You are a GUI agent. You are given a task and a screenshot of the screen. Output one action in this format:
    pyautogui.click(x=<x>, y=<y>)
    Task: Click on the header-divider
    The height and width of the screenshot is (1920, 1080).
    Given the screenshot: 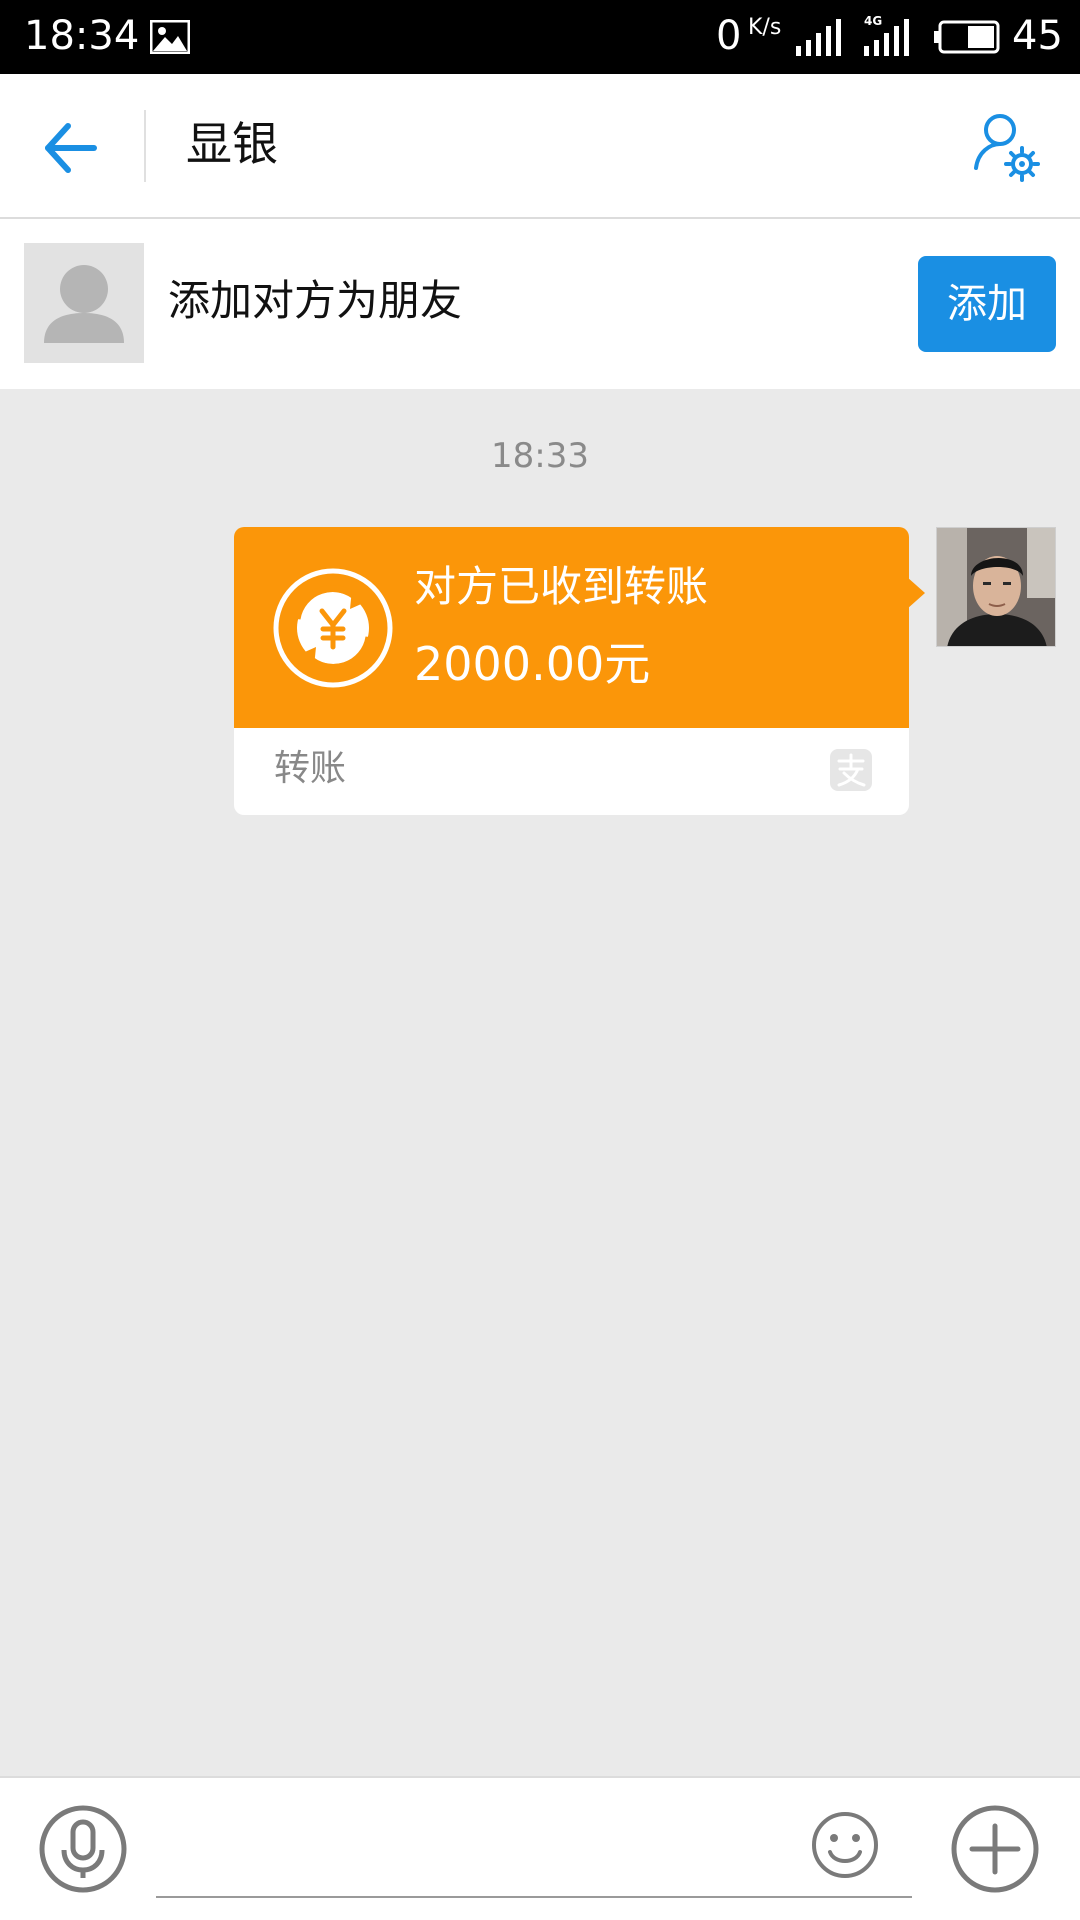 What is the action you would take?
    pyautogui.click(x=145, y=146)
    